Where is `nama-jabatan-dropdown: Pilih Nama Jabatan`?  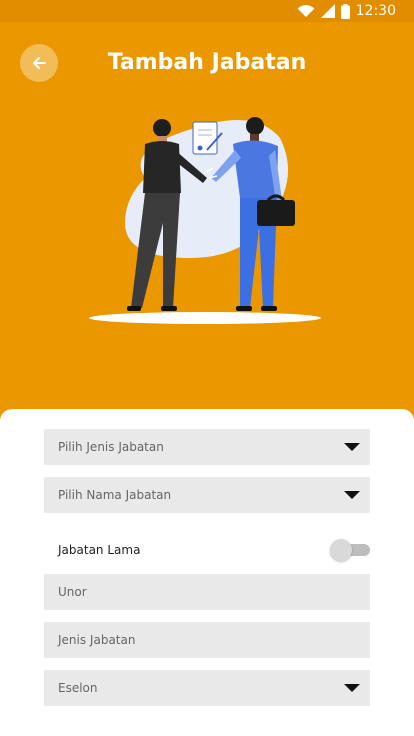
nama-jabatan-dropdown: Pilih Nama Jabatan is located at coordinates (207, 495).